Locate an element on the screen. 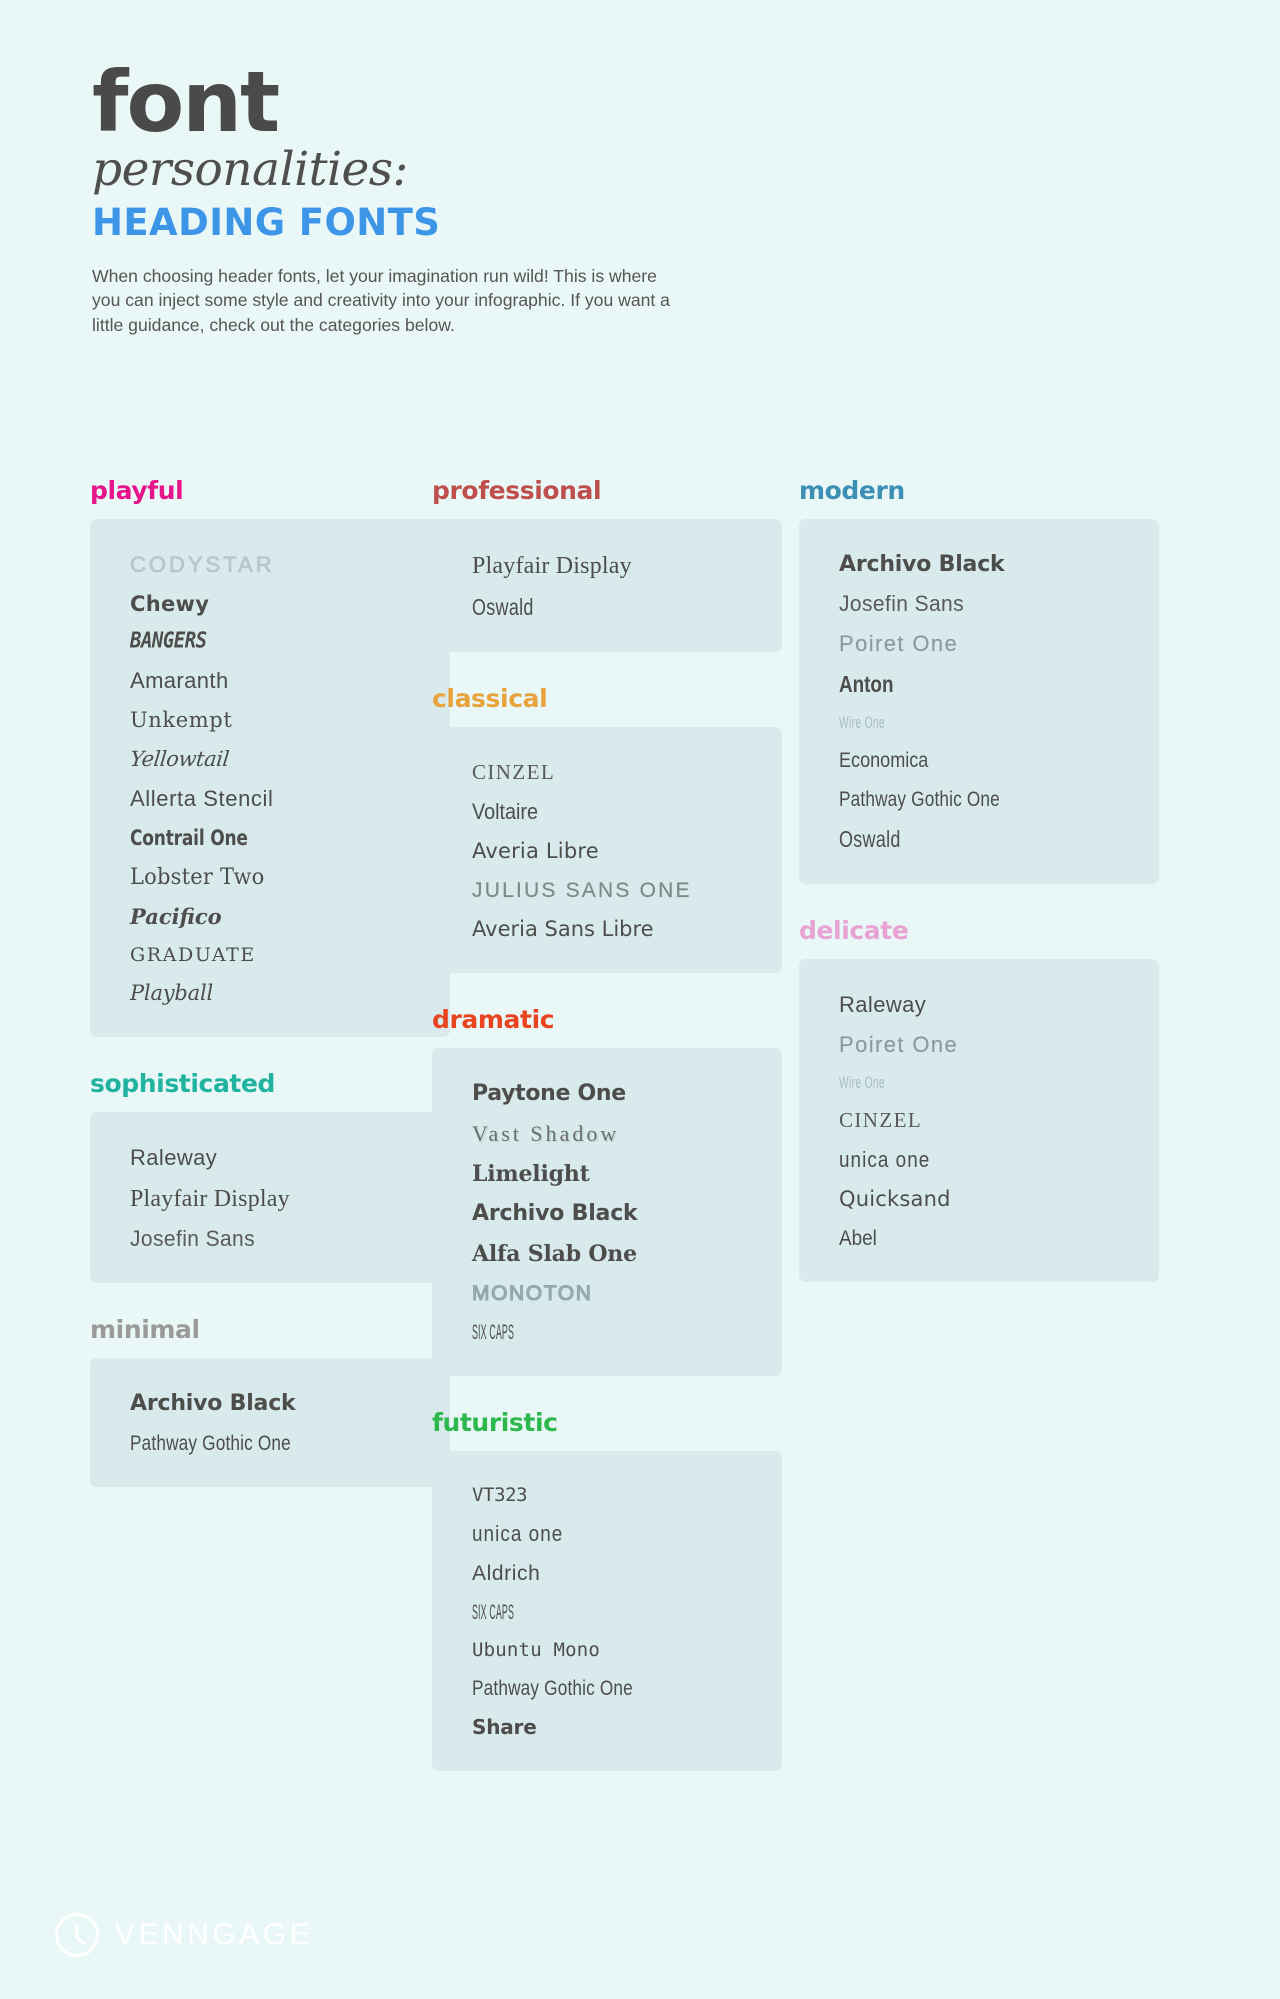  font-sample-row: Vast Shadow is located at coordinates (627, 1134).